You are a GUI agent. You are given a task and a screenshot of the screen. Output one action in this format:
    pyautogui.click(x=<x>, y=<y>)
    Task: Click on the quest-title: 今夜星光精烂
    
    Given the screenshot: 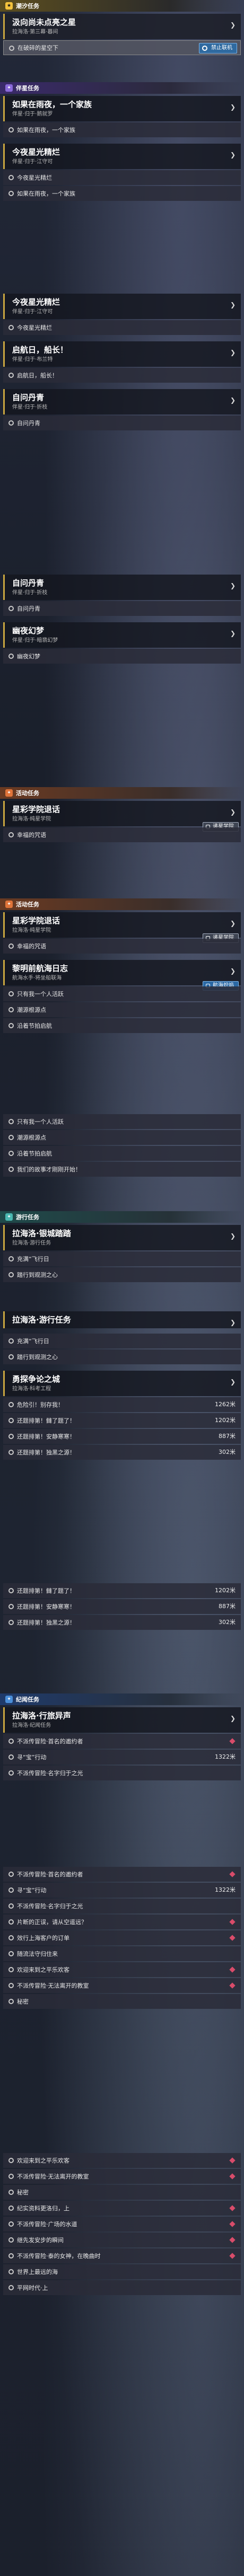 What is the action you would take?
    pyautogui.click(x=36, y=302)
    